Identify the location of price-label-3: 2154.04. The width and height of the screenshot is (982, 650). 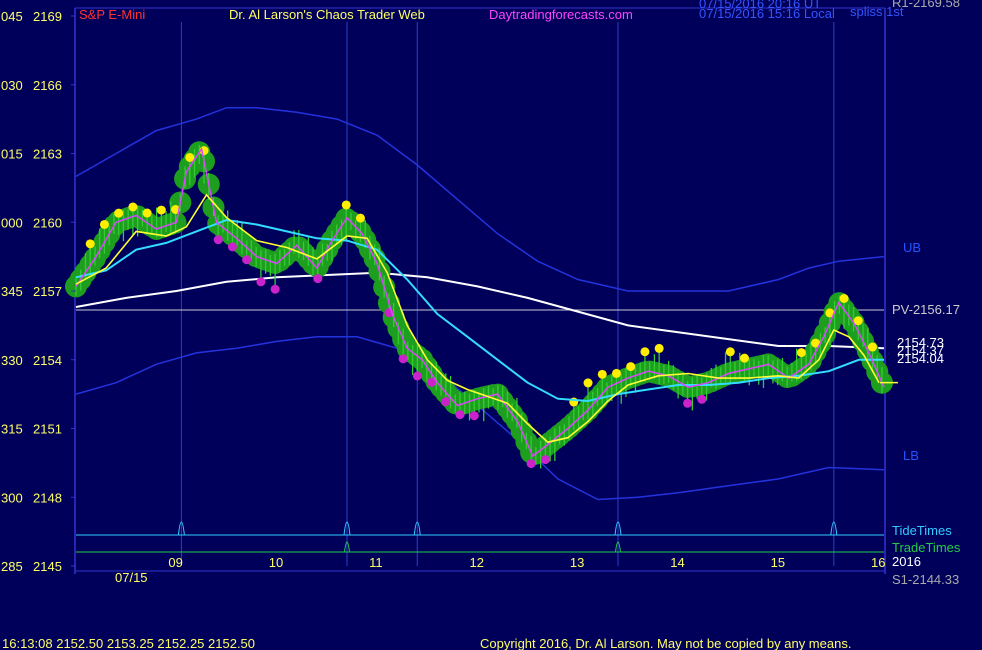
(920, 358).